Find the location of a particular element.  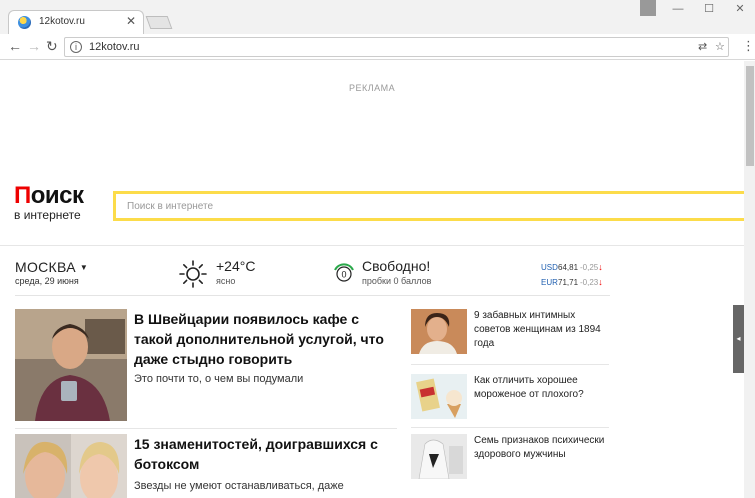

city-name: МОСКВА is located at coordinates (45, 267).